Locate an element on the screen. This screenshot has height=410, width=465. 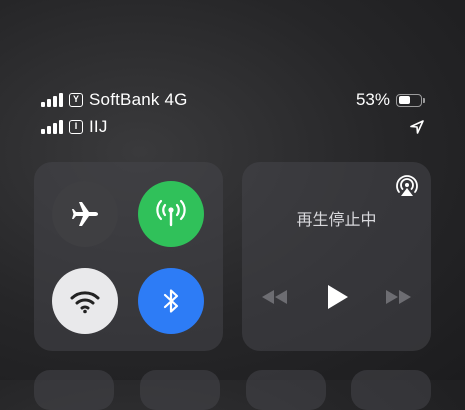
sim-badge-secondary: I is located at coordinates (76, 127).